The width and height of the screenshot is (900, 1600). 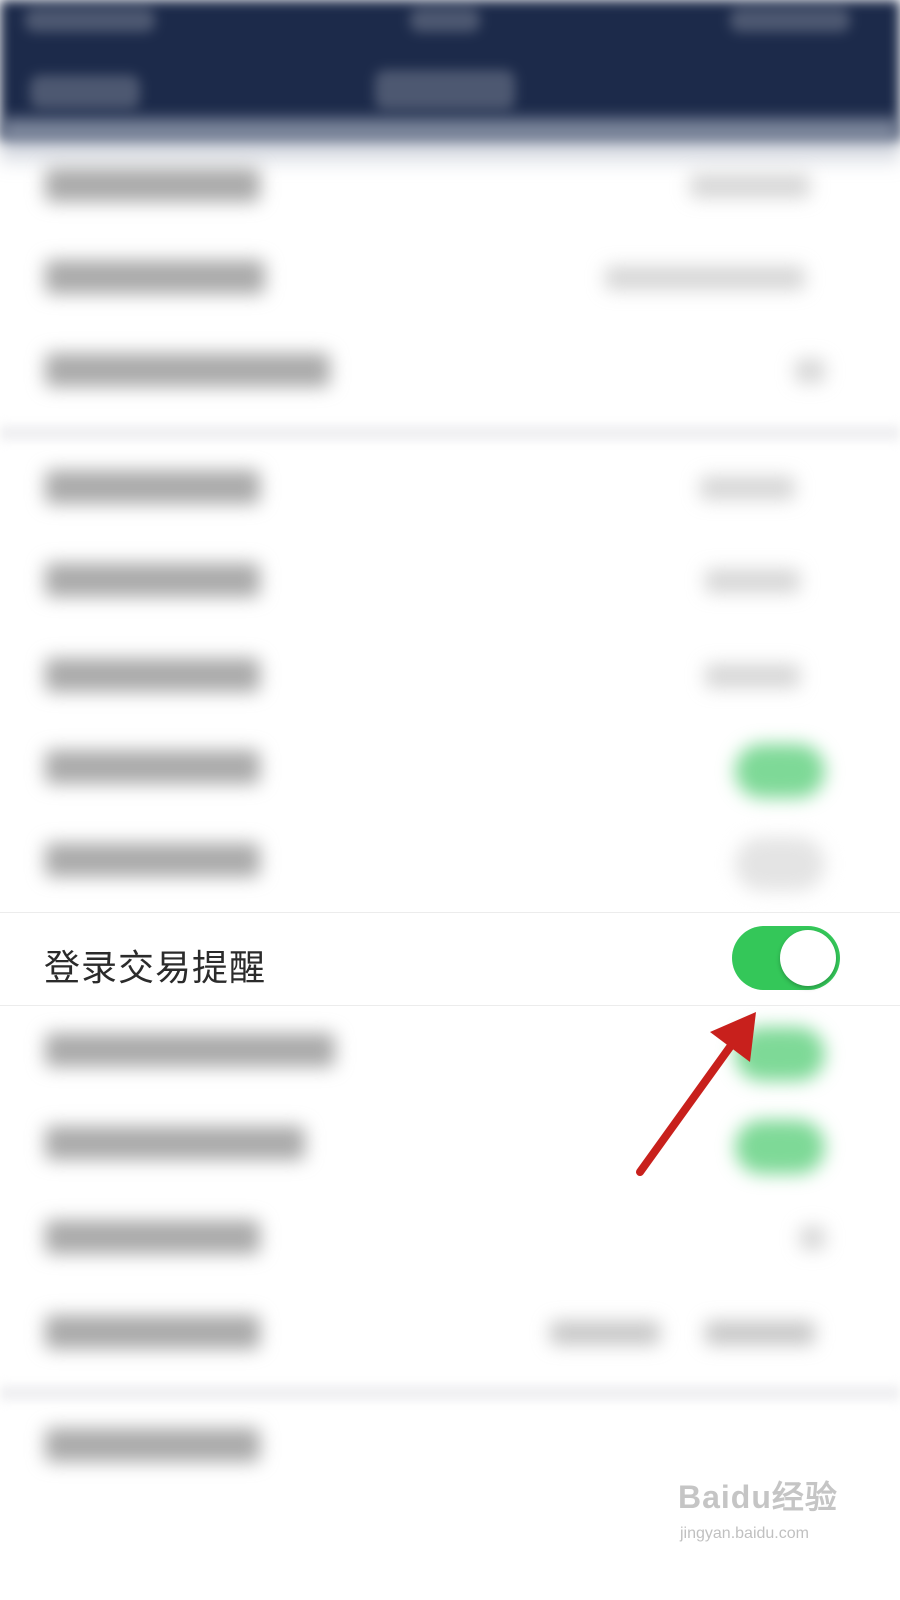 What do you see at coordinates (445, 20) in the screenshot?
I see `status-bar-center` at bounding box center [445, 20].